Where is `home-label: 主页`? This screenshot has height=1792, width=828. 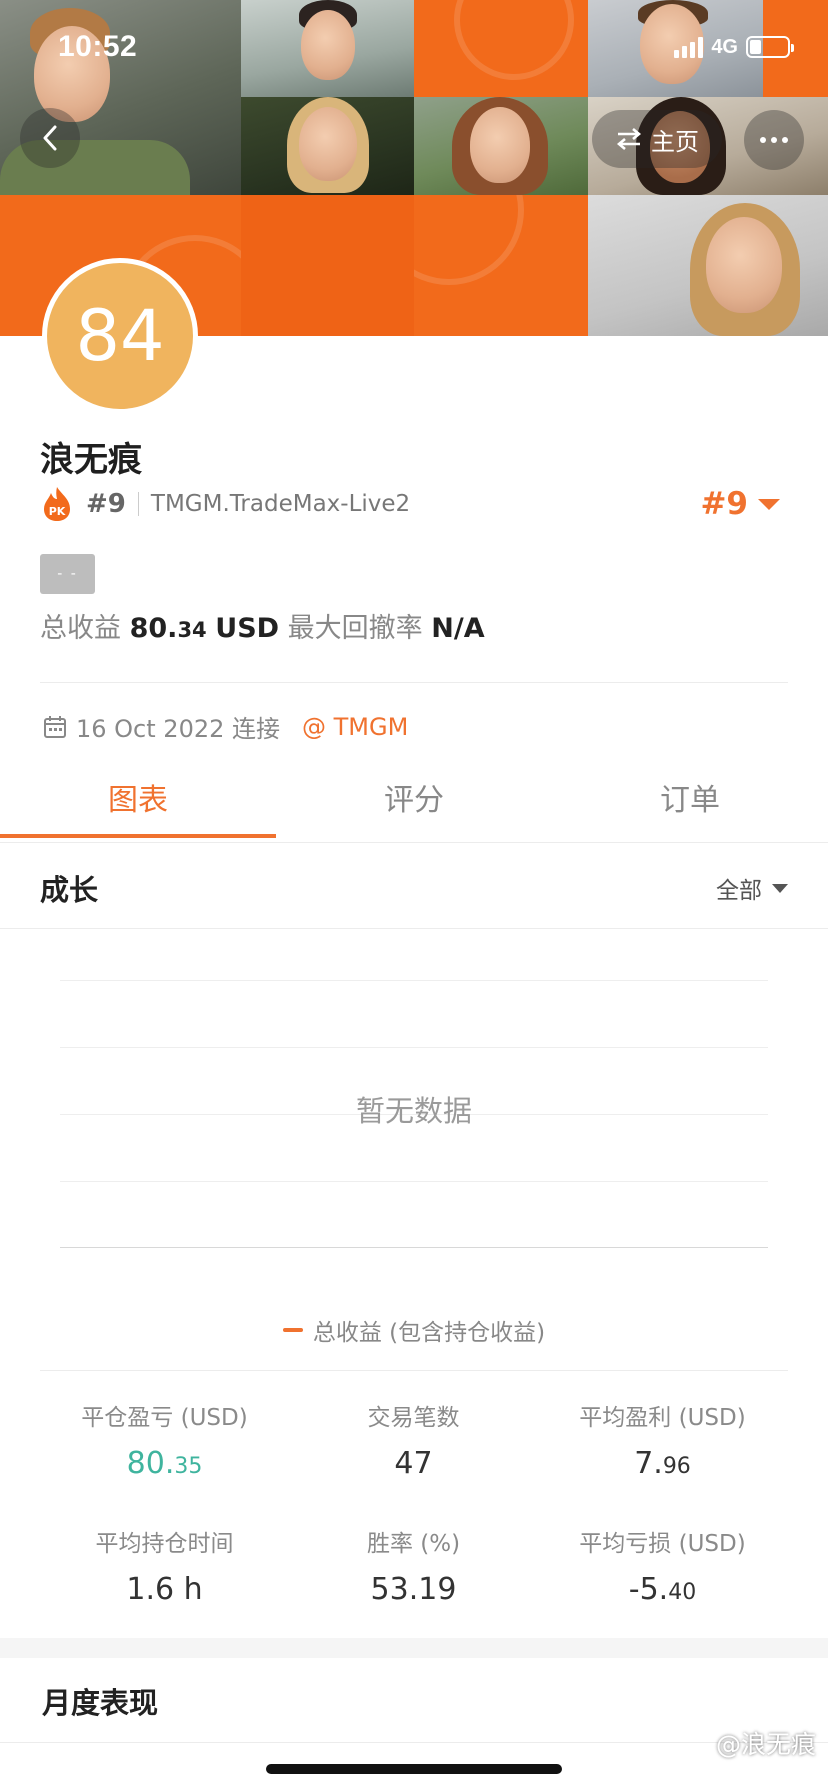 home-label: 主页 is located at coordinates (675, 141).